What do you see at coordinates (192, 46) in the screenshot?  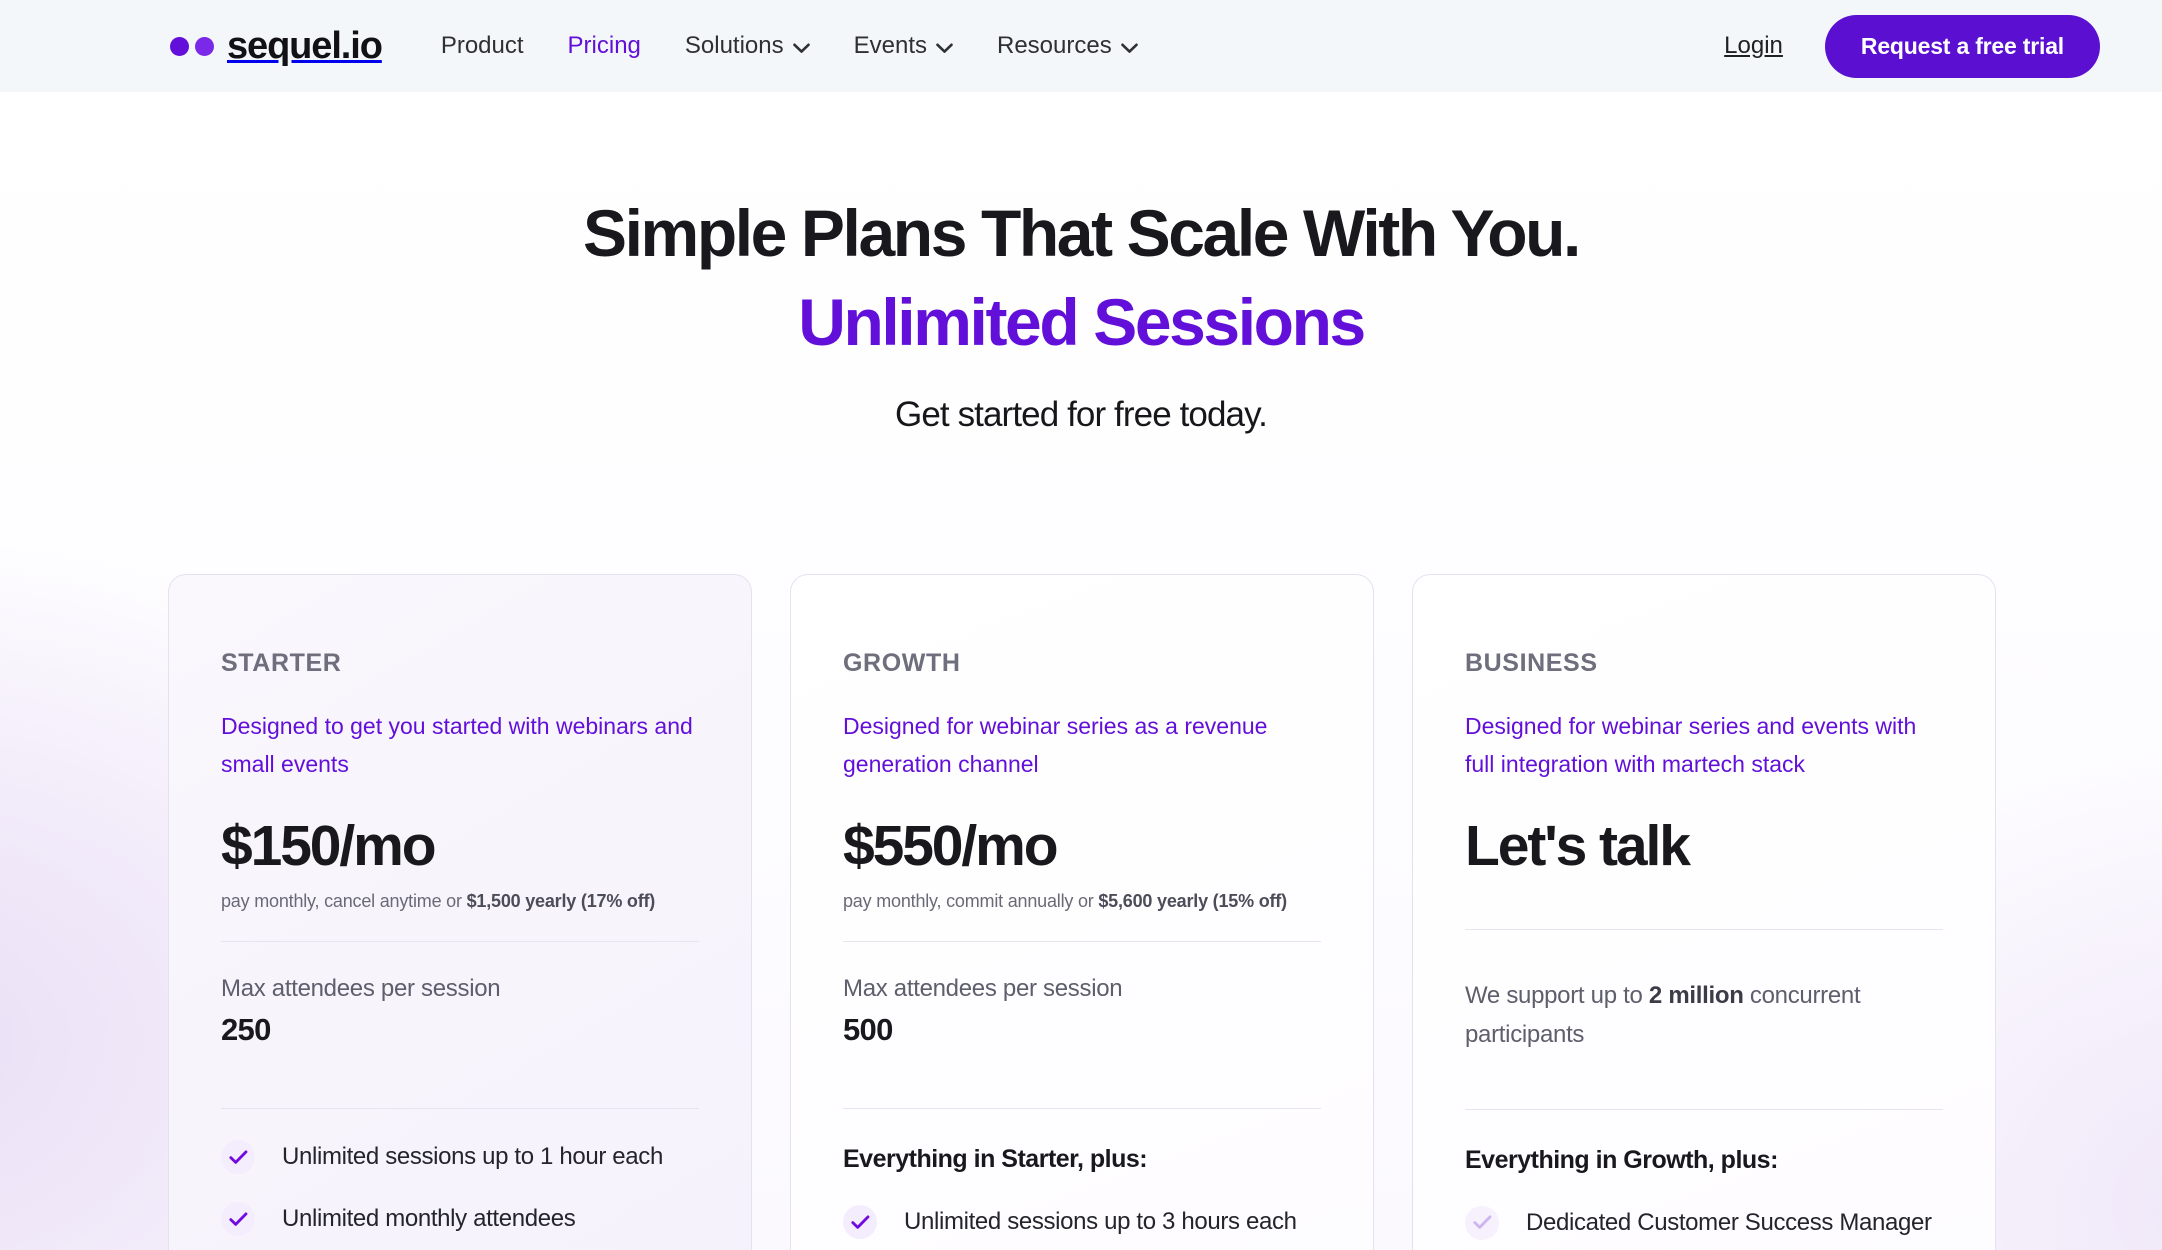 I see `two-dots-logo-icon` at bounding box center [192, 46].